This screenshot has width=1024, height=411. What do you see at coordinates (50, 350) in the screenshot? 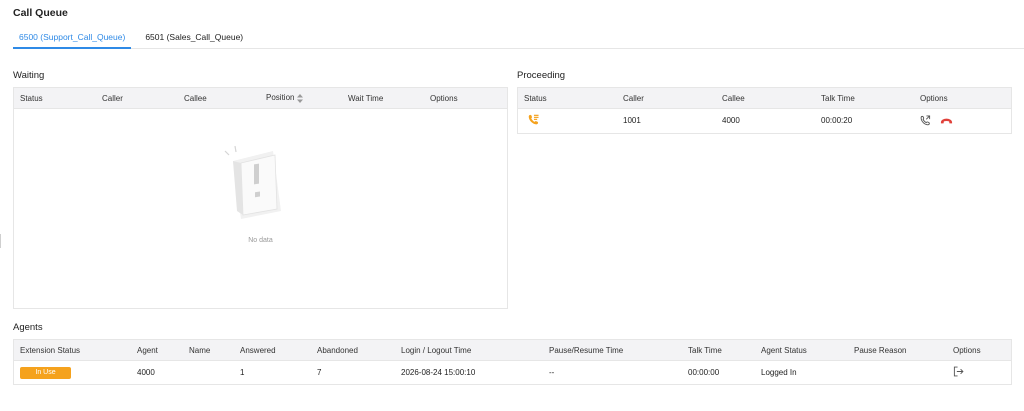
I see `col-extension-status: Extension Status` at bounding box center [50, 350].